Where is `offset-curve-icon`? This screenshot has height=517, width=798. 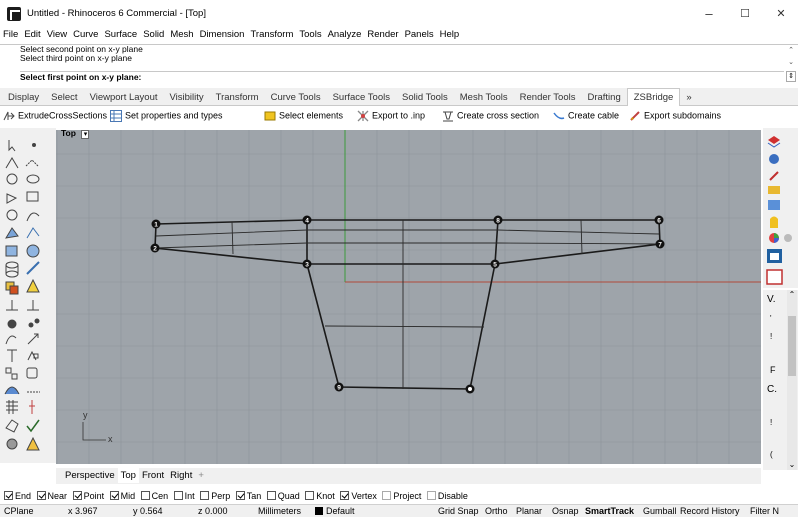
offset-curve-icon is located at coordinates (33, 217).